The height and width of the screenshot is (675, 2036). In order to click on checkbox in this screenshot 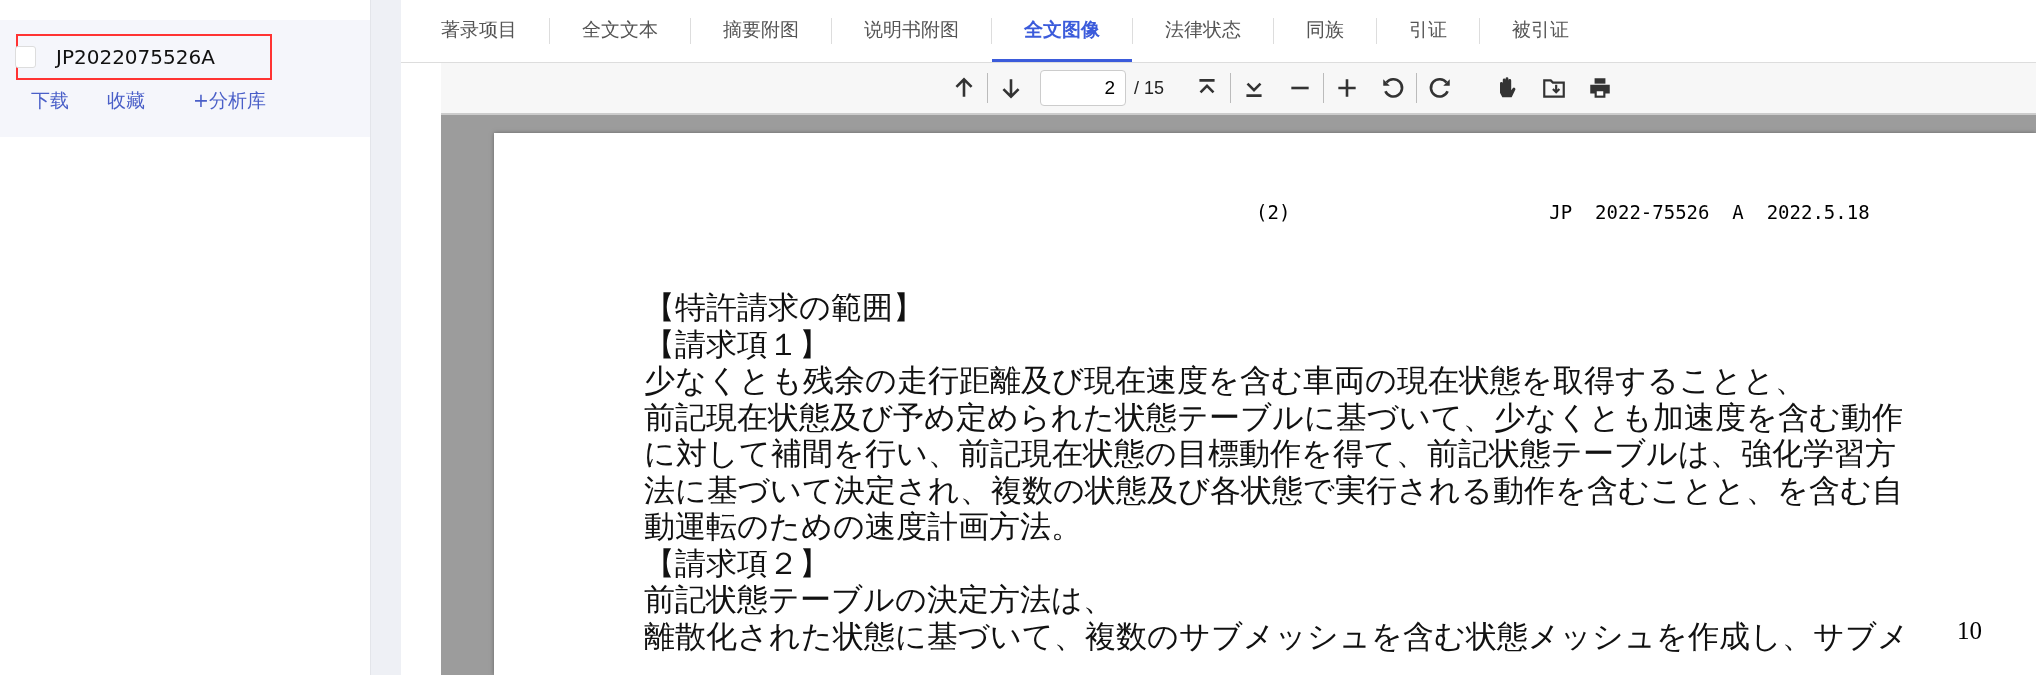, I will do `click(25, 57)`.